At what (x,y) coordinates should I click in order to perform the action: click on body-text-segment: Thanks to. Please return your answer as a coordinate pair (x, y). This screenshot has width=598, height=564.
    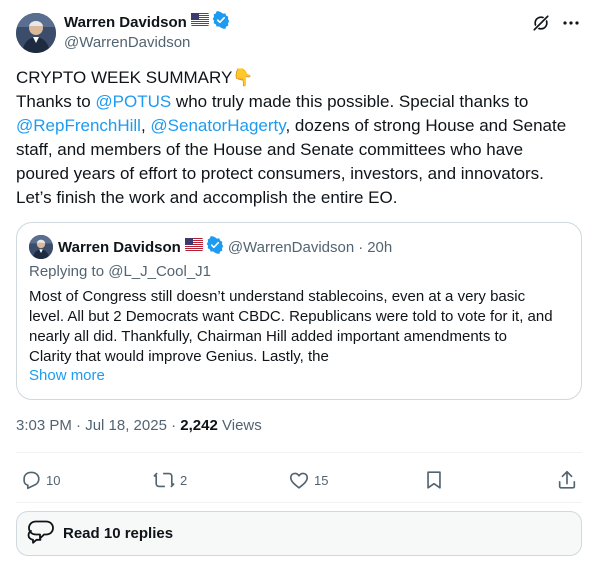
    Looking at the image, I should click on (56, 101).